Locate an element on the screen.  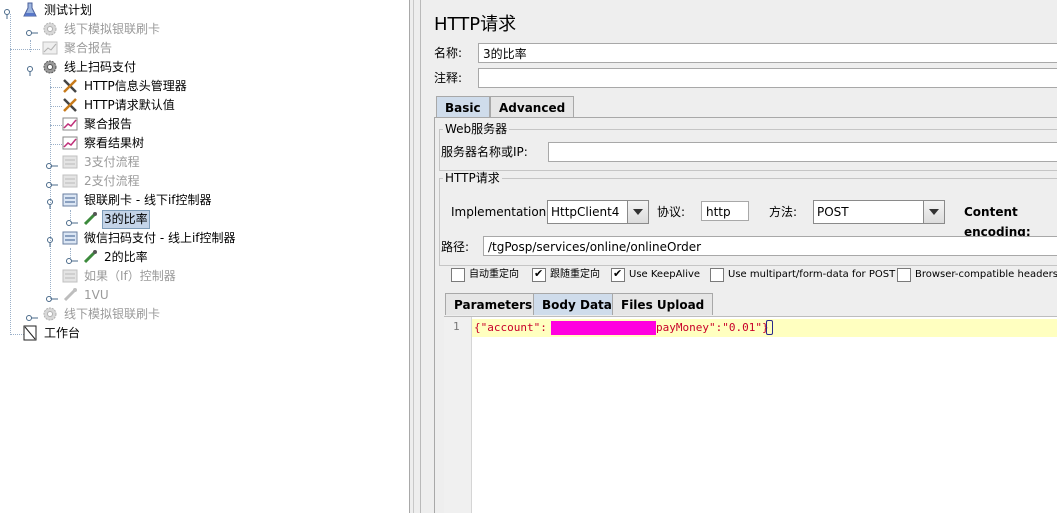
tree-node-label: HTTP信息头管理器 is located at coordinates (135, 86).